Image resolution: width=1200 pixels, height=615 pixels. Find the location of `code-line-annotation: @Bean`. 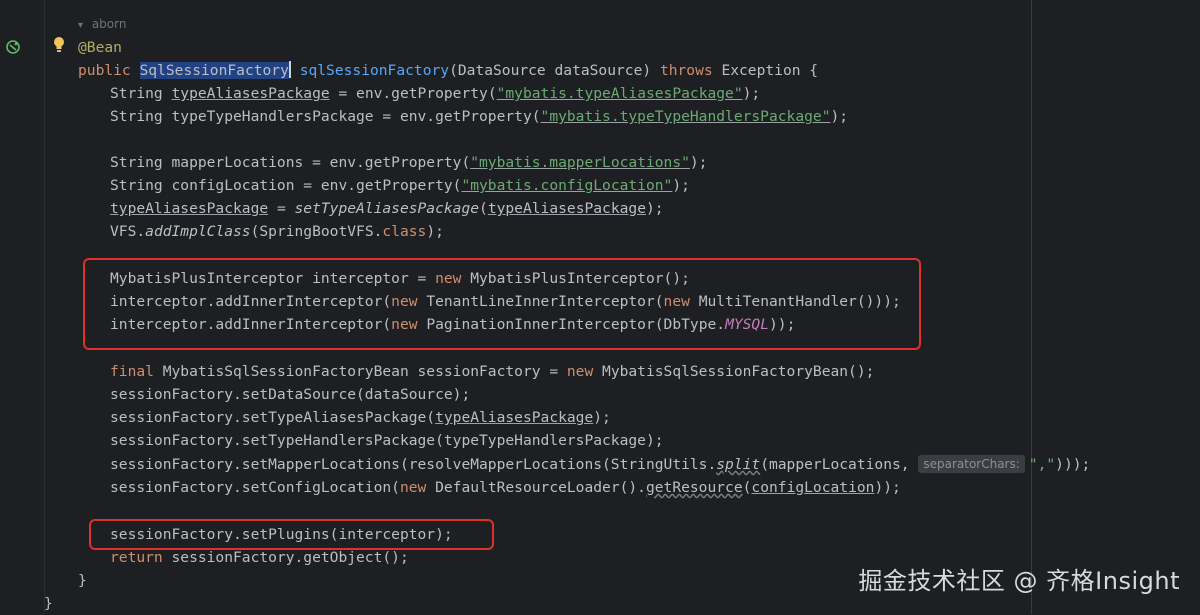

code-line-annotation: @Bean is located at coordinates (100, 47).